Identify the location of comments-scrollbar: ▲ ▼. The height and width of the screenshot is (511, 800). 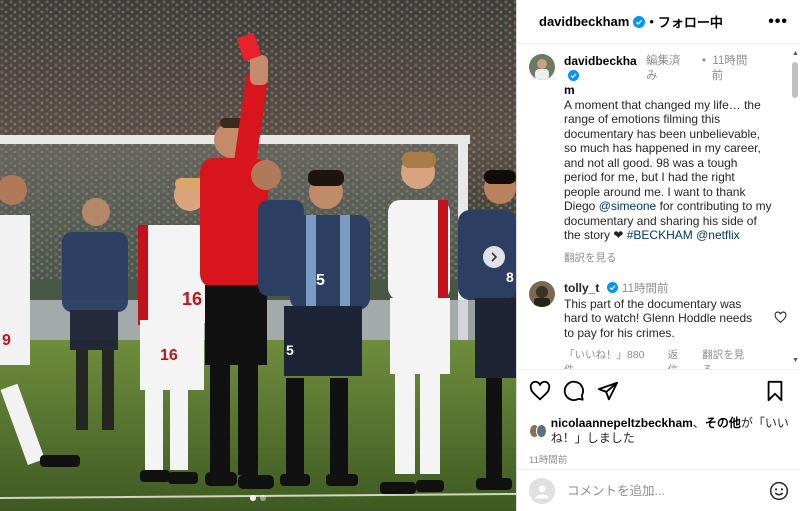
(795, 207).